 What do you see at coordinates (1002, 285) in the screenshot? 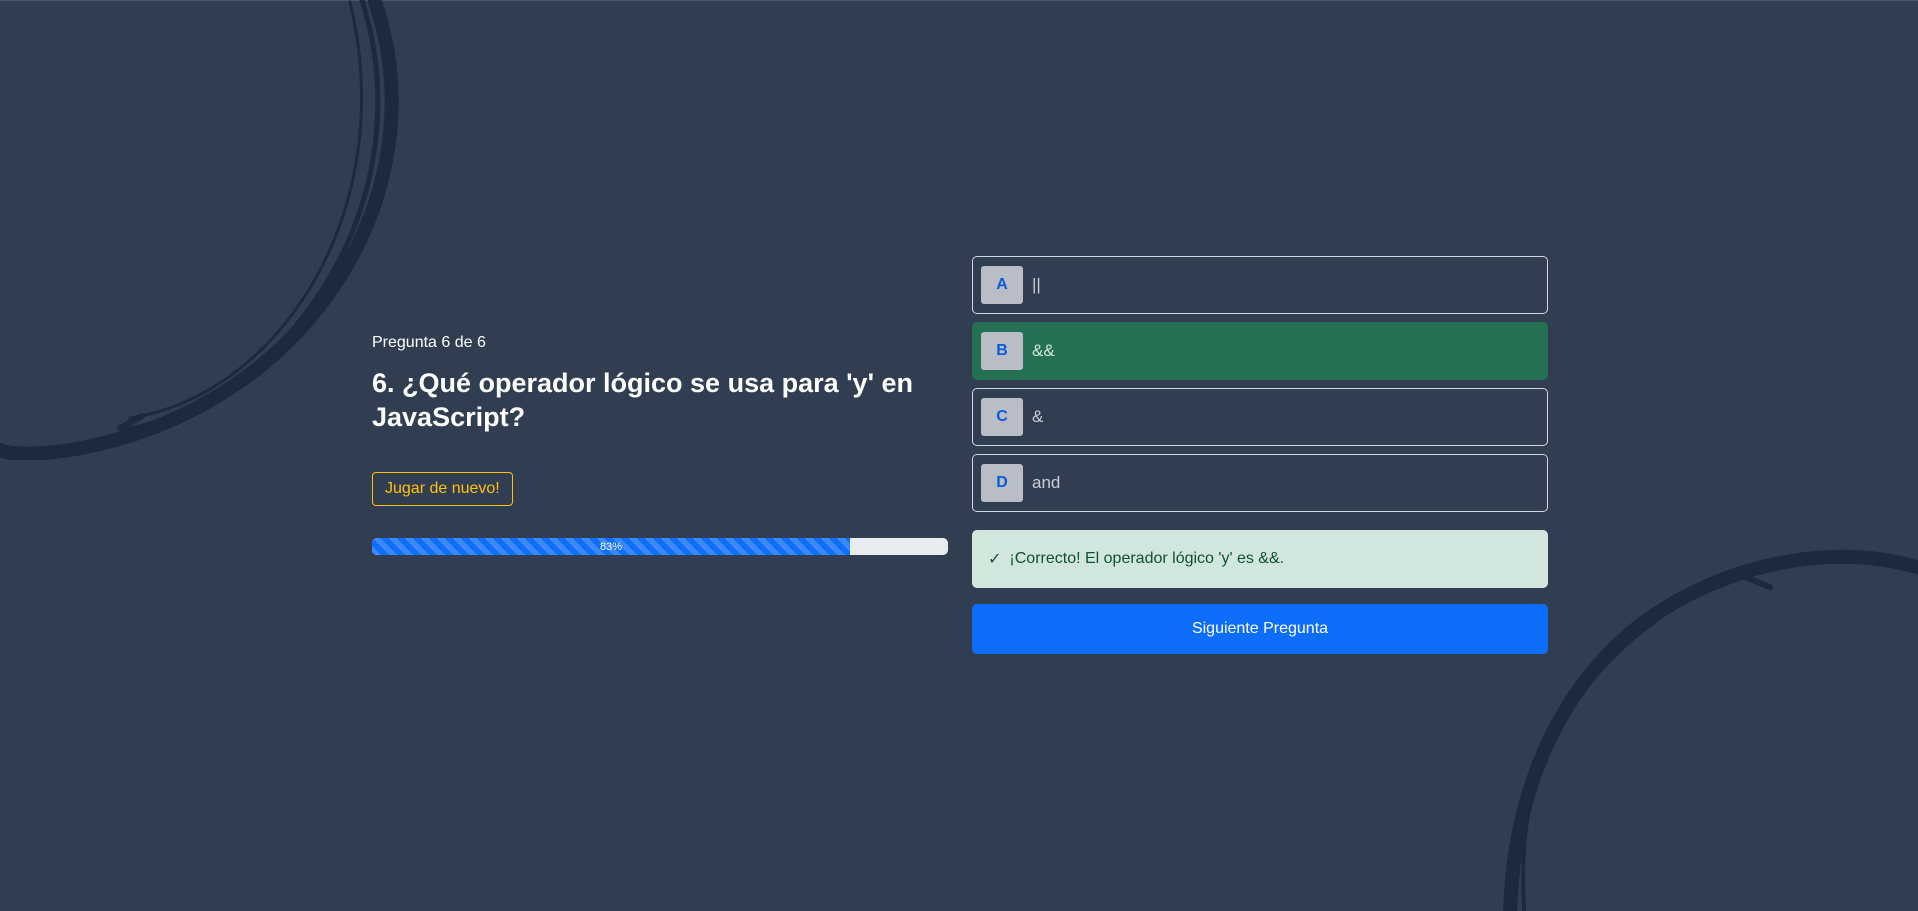
I see `option-letter: A` at bounding box center [1002, 285].